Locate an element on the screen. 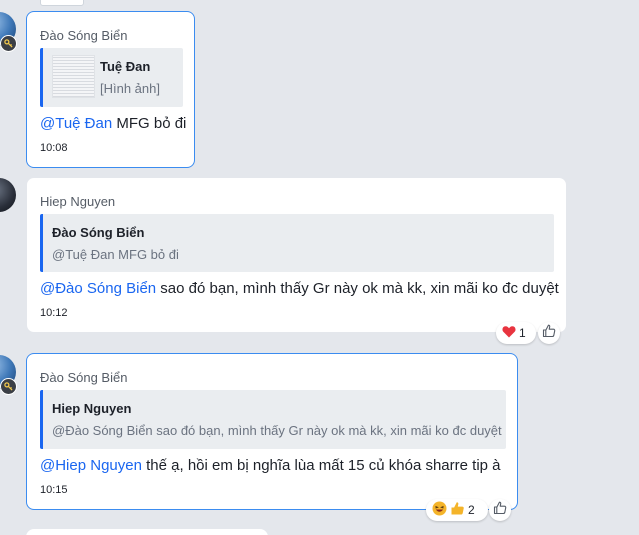 The image size is (639, 535). next-message-stub is located at coordinates (147, 532).